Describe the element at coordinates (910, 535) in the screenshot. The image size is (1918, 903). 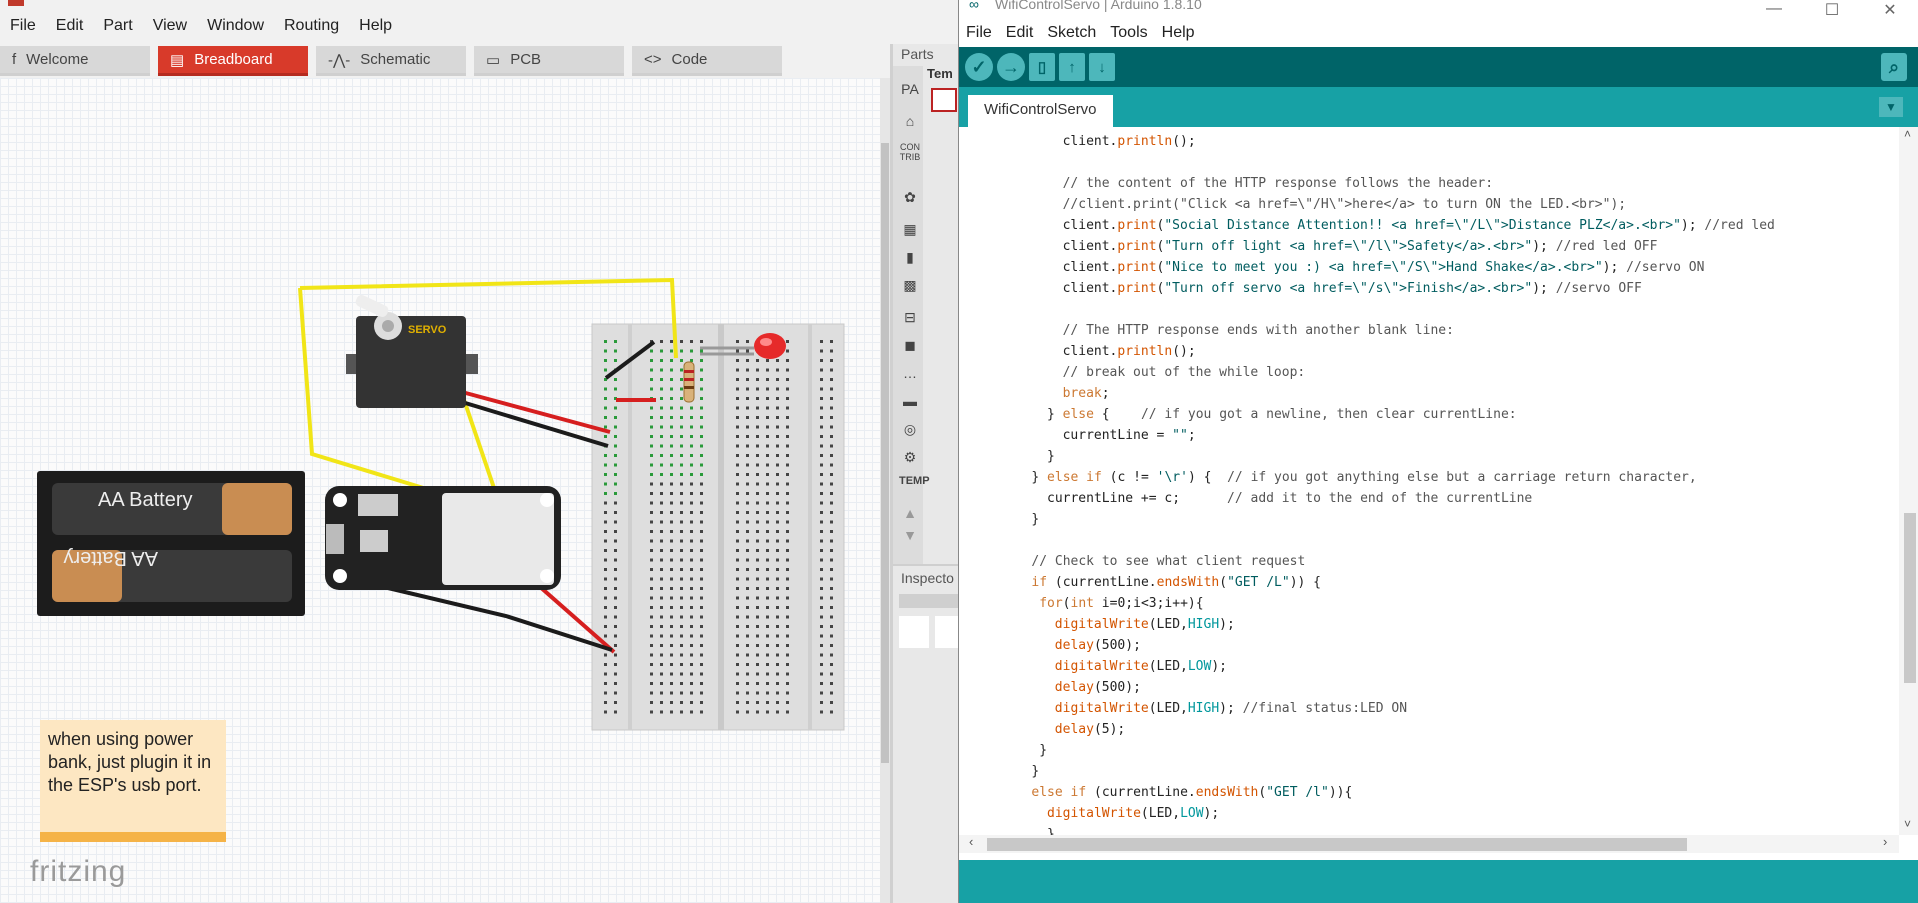
I see `scroll-down-icon: ▼` at that location.